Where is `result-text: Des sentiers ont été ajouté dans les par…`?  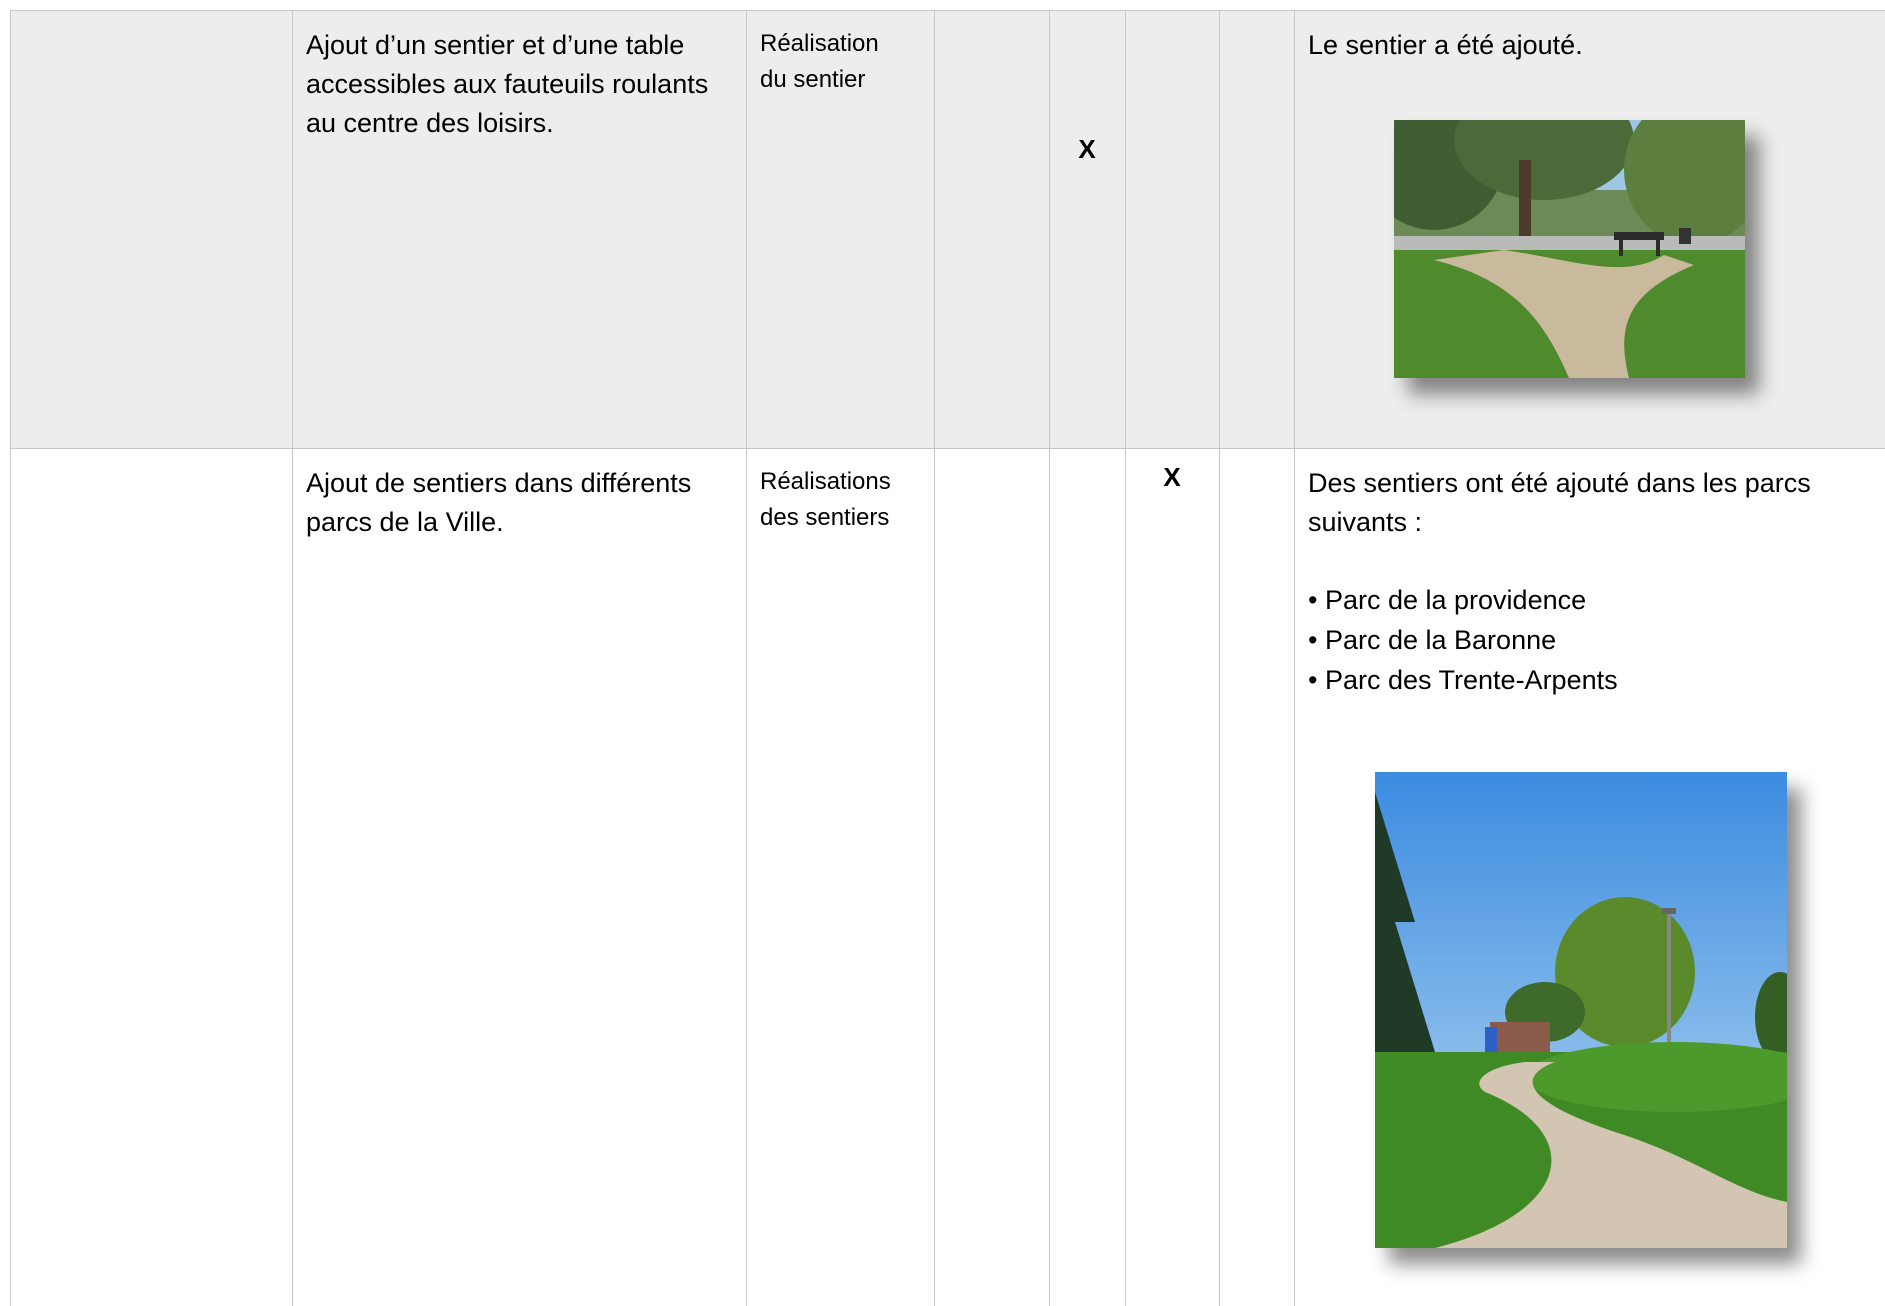 result-text: Des sentiers ont été ajouté dans les par… is located at coordinates (1559, 502).